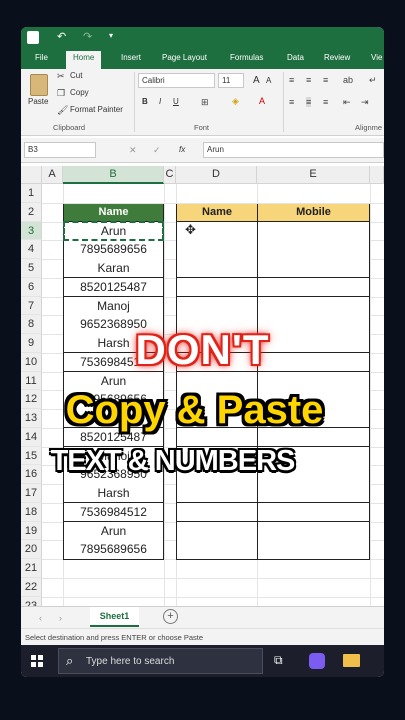 This screenshot has height=720, width=405. What do you see at coordinates (308, 80) in the screenshot?
I see `align-middle-icon: ≡` at bounding box center [308, 80].